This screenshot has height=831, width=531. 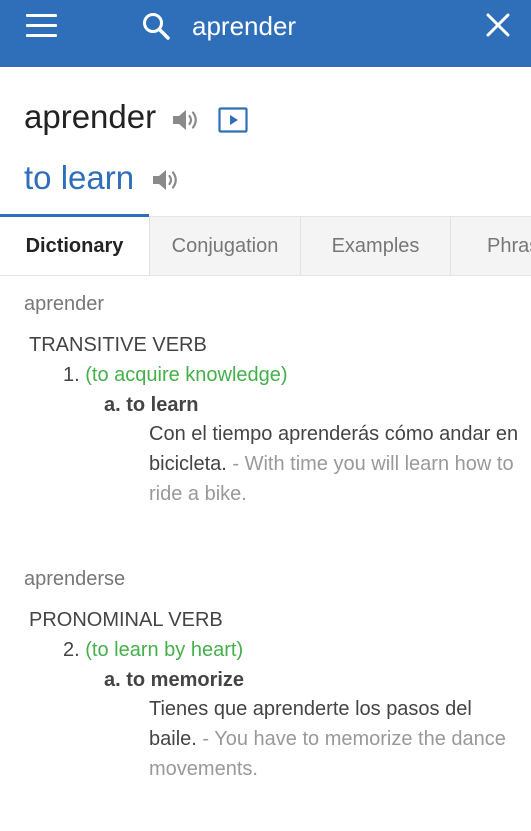 I want to click on headword: aprender, so click(x=90, y=116).